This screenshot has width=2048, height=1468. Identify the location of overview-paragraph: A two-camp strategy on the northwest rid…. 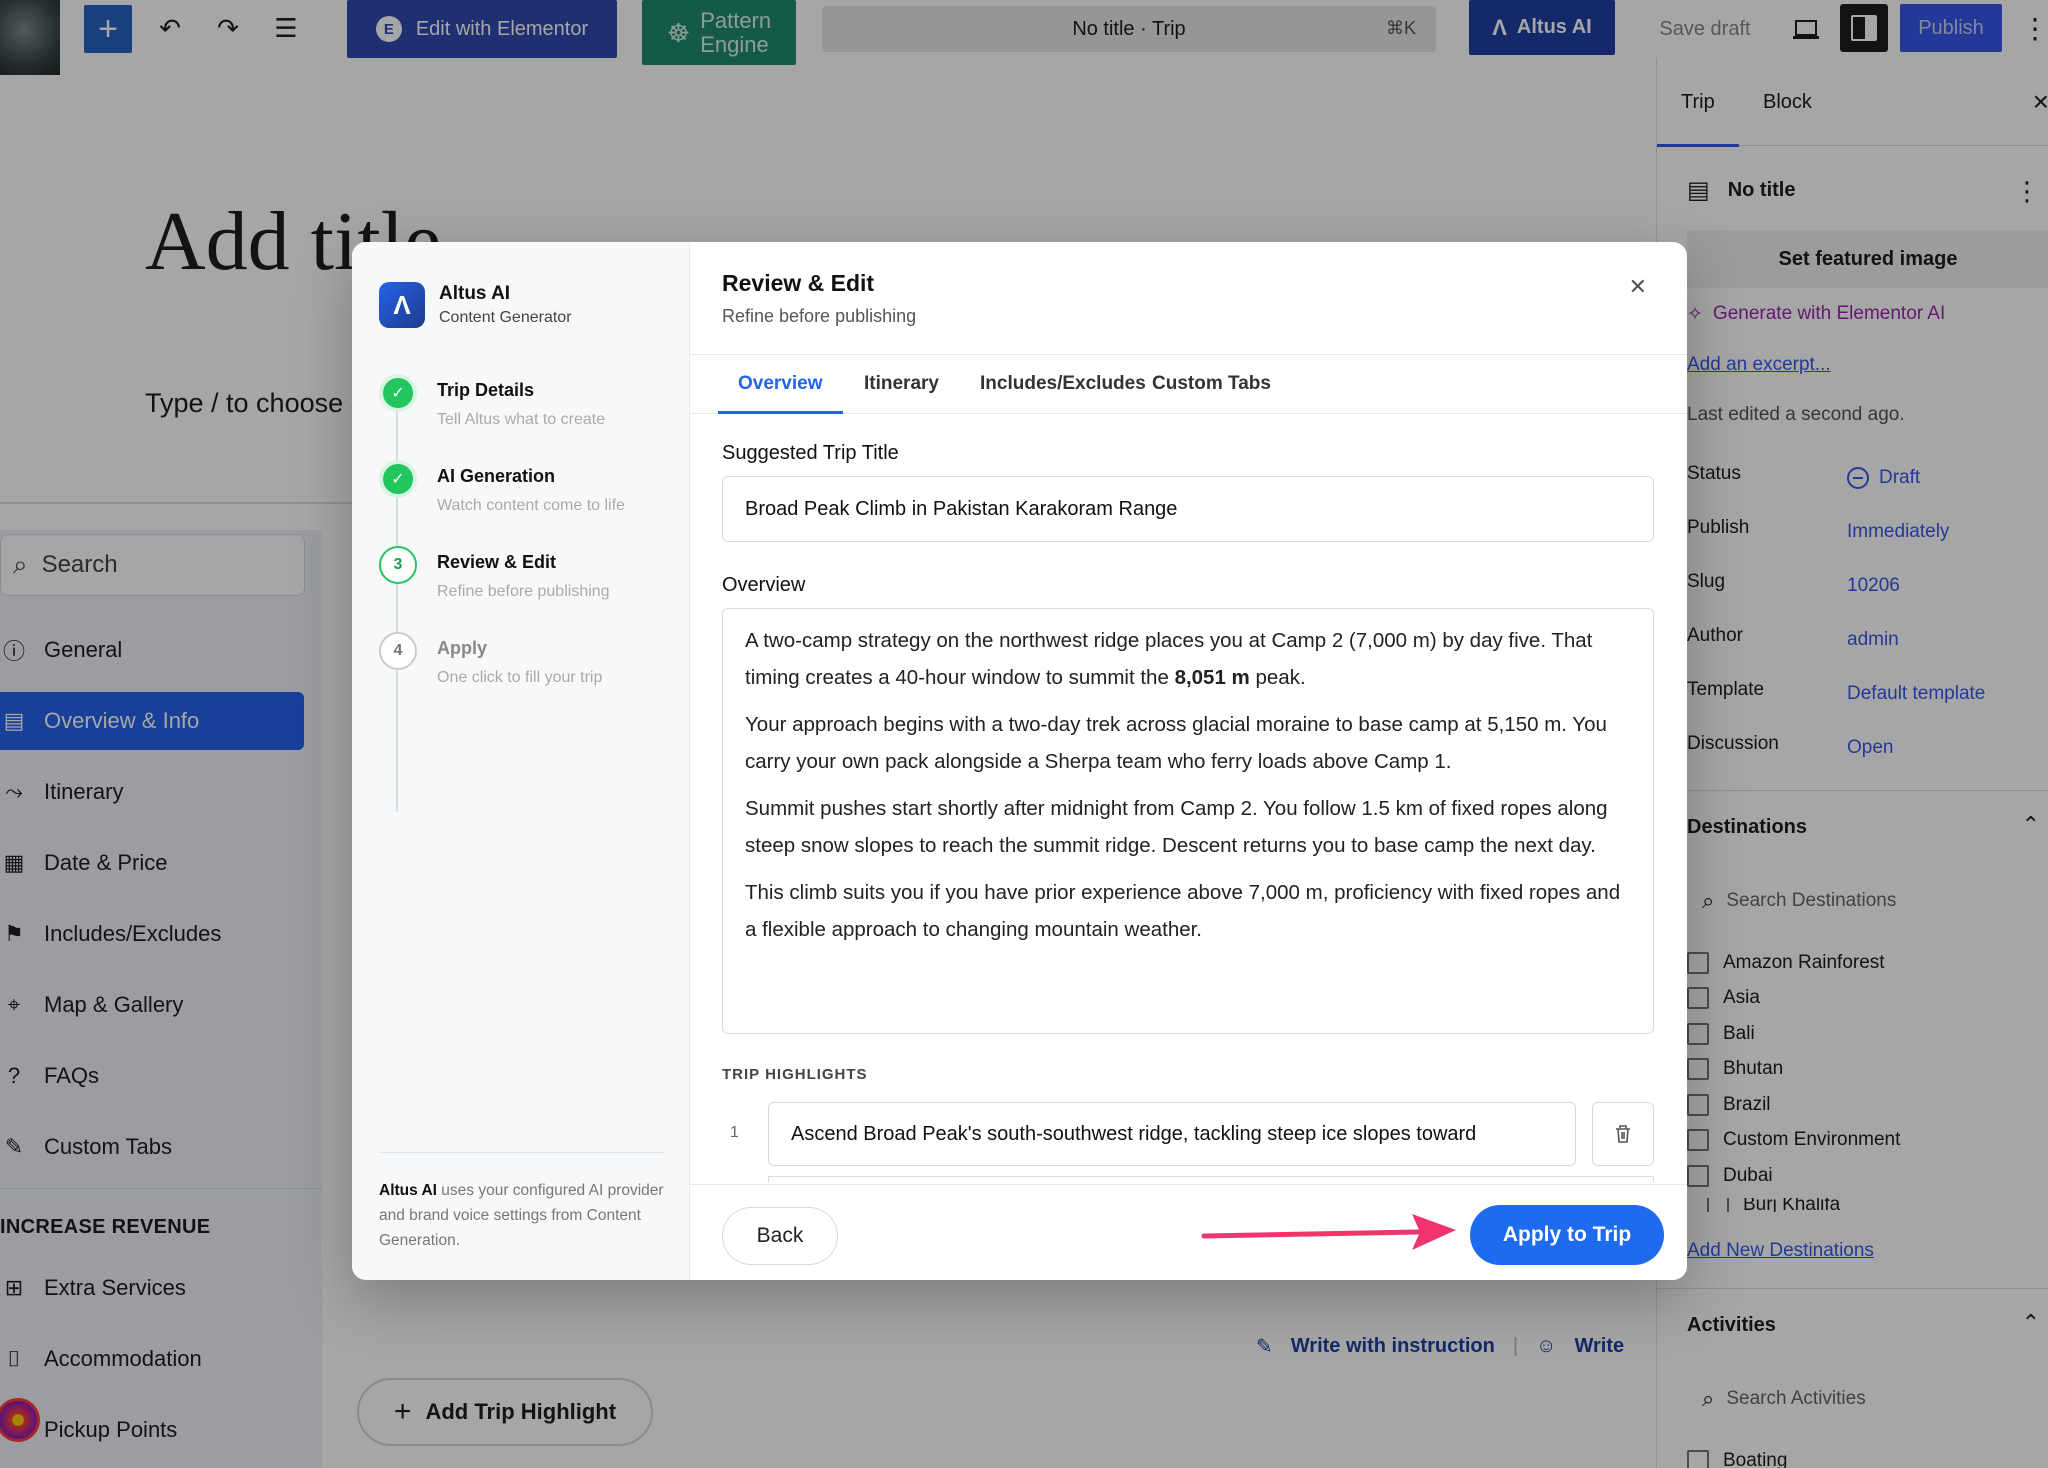
(1169, 659).